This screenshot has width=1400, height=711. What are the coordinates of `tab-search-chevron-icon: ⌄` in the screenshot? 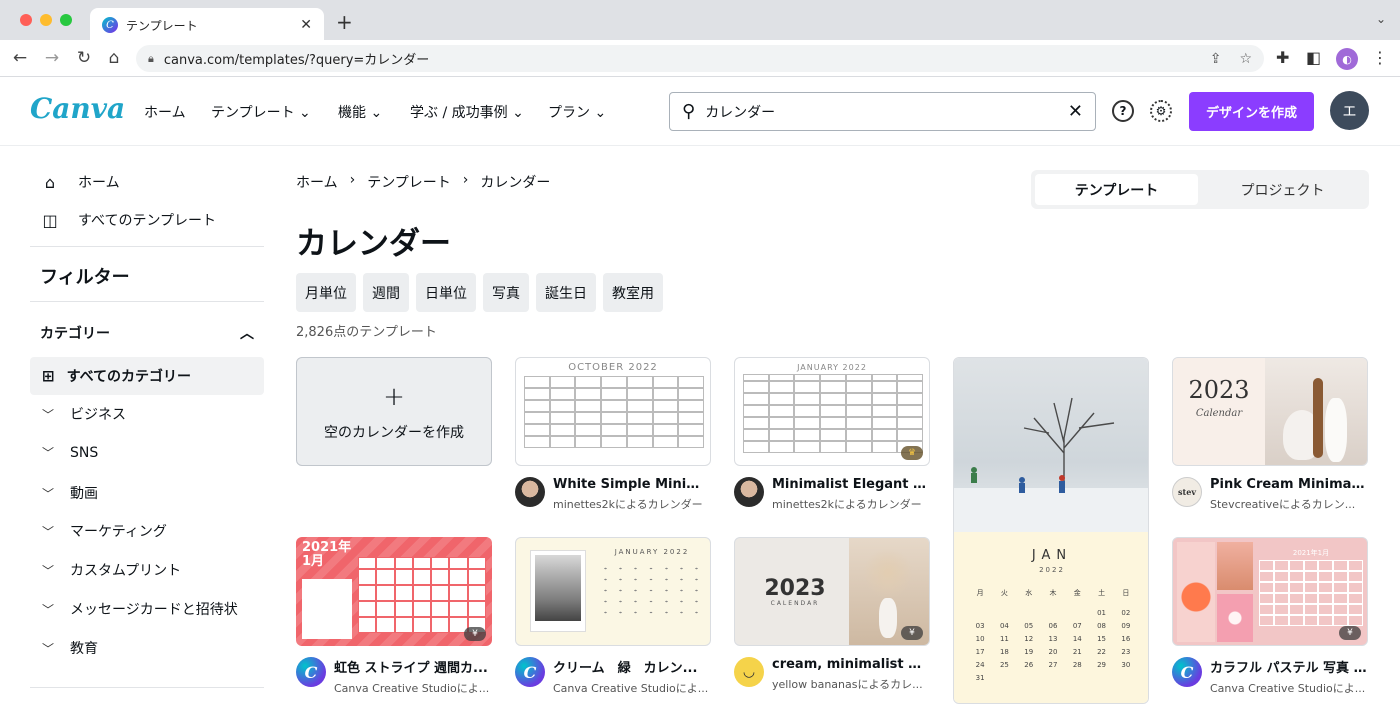 It's located at (1381, 19).